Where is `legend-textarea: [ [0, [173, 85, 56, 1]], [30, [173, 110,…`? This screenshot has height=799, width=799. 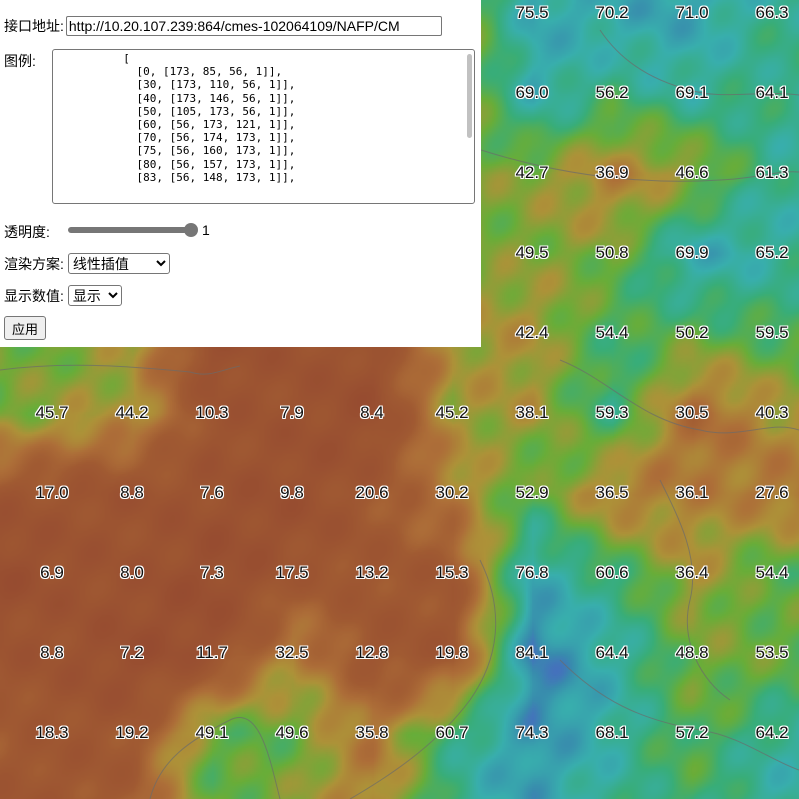
legend-textarea: [ [0, [173, 85, 56, 1]], [30, [173, 110,… is located at coordinates (263, 126).